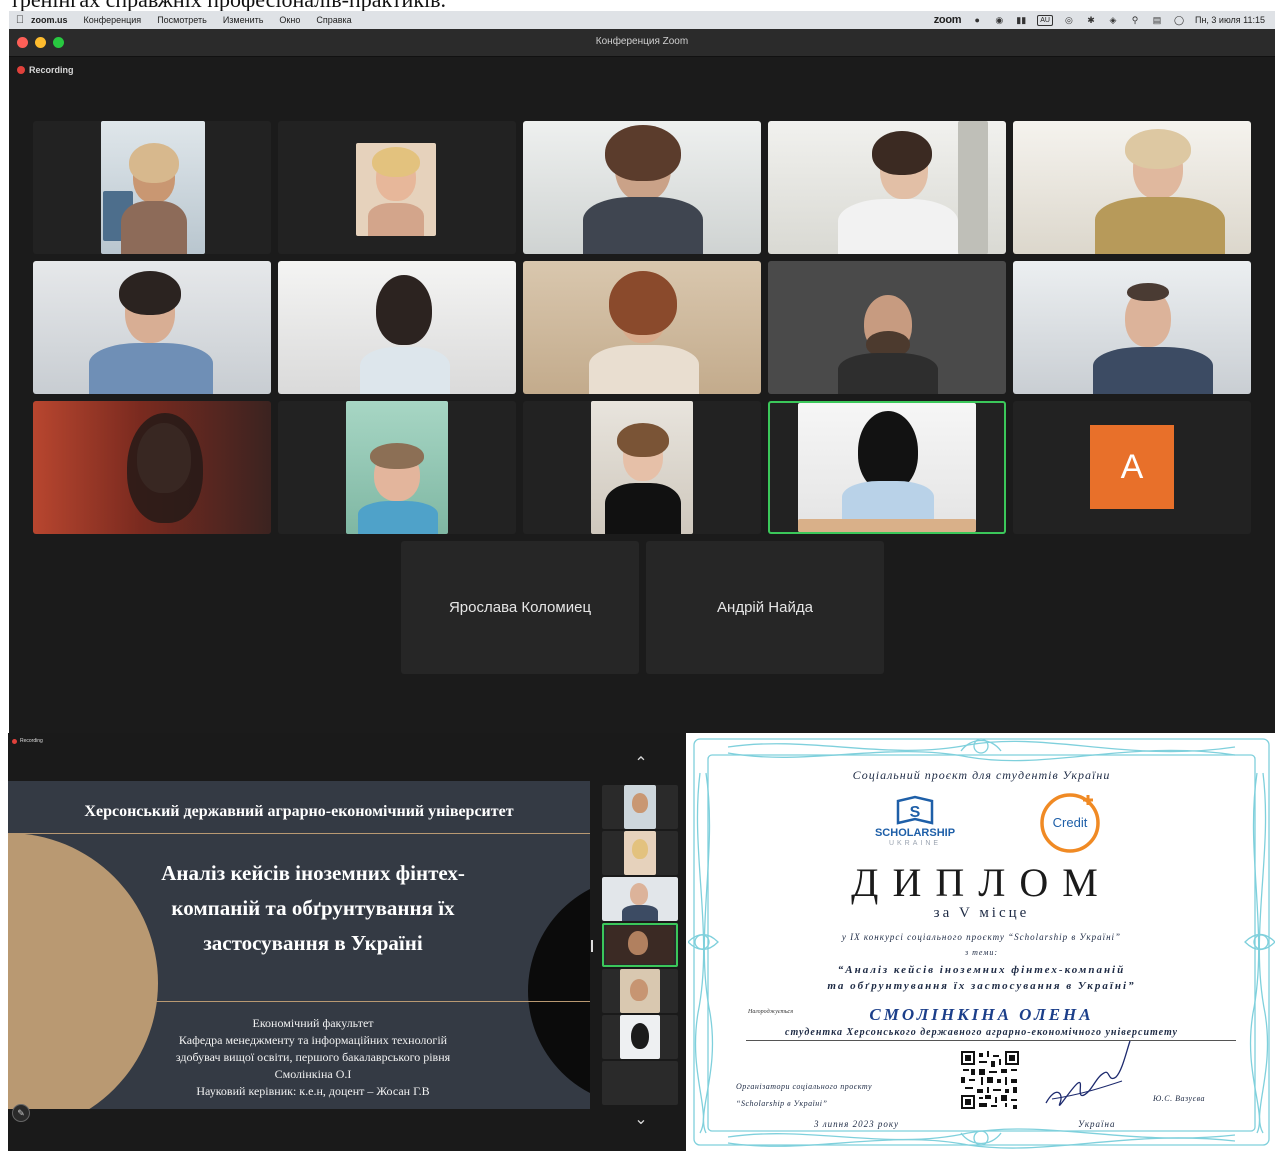 This screenshot has width=1275, height=1151. What do you see at coordinates (782, 1103) in the screenshot?
I see `organizers-line: “Scholarship в Україні”` at bounding box center [782, 1103].